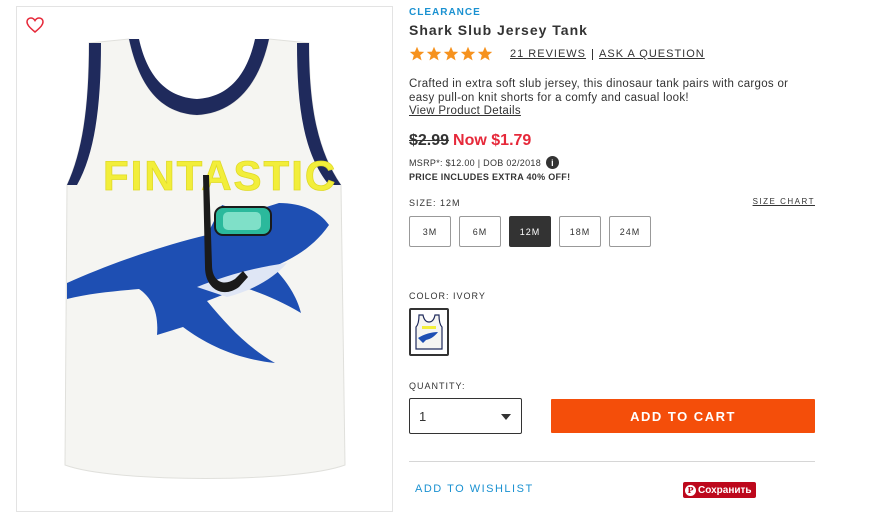  I want to click on ask-question-link: ASK A QUESTION, so click(652, 54).